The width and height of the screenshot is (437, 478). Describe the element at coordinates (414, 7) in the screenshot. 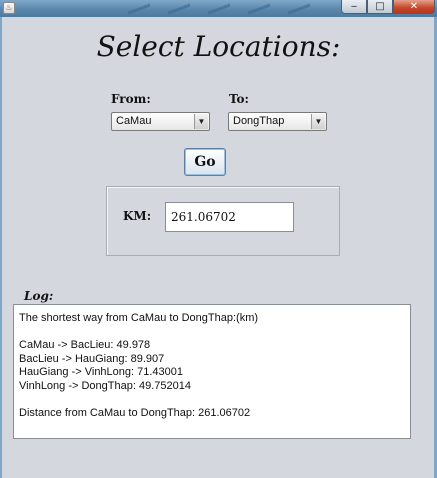

I see `close-button: ✕` at that location.